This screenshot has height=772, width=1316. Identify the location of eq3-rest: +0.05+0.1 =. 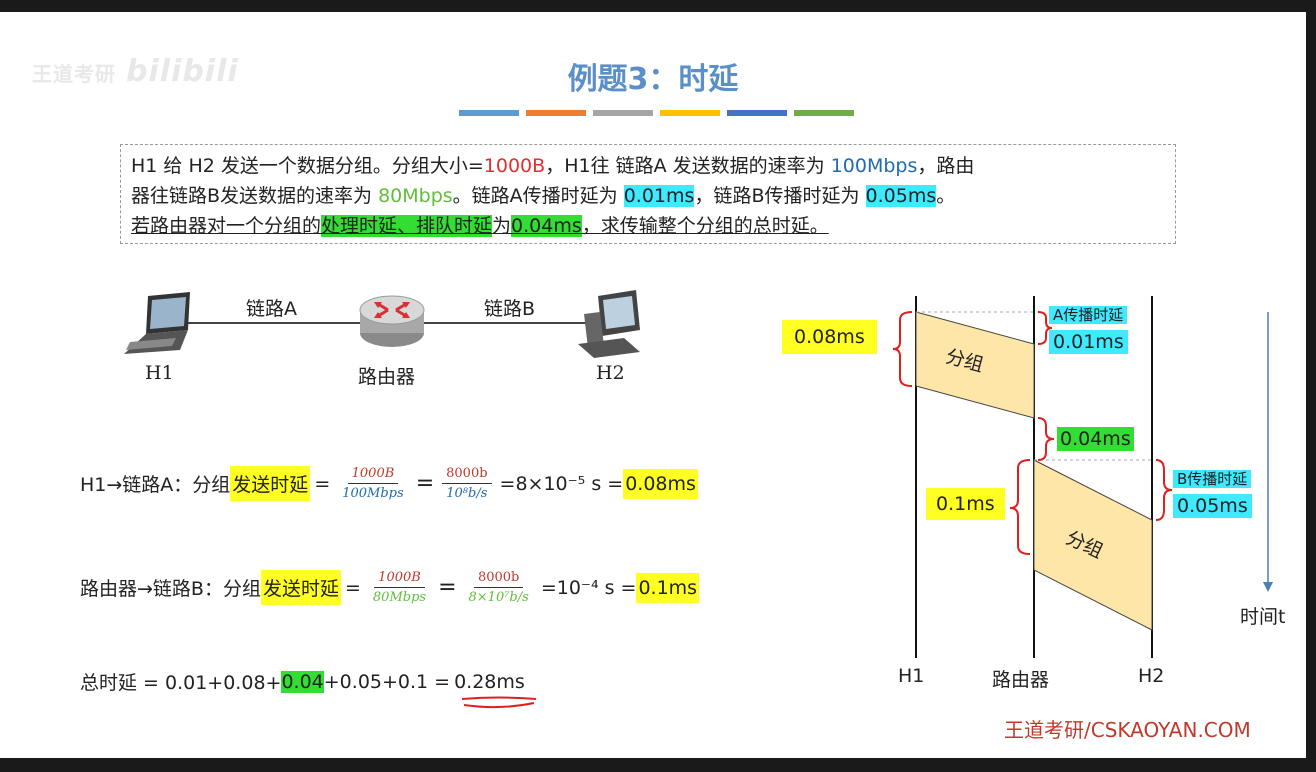
(387, 681).